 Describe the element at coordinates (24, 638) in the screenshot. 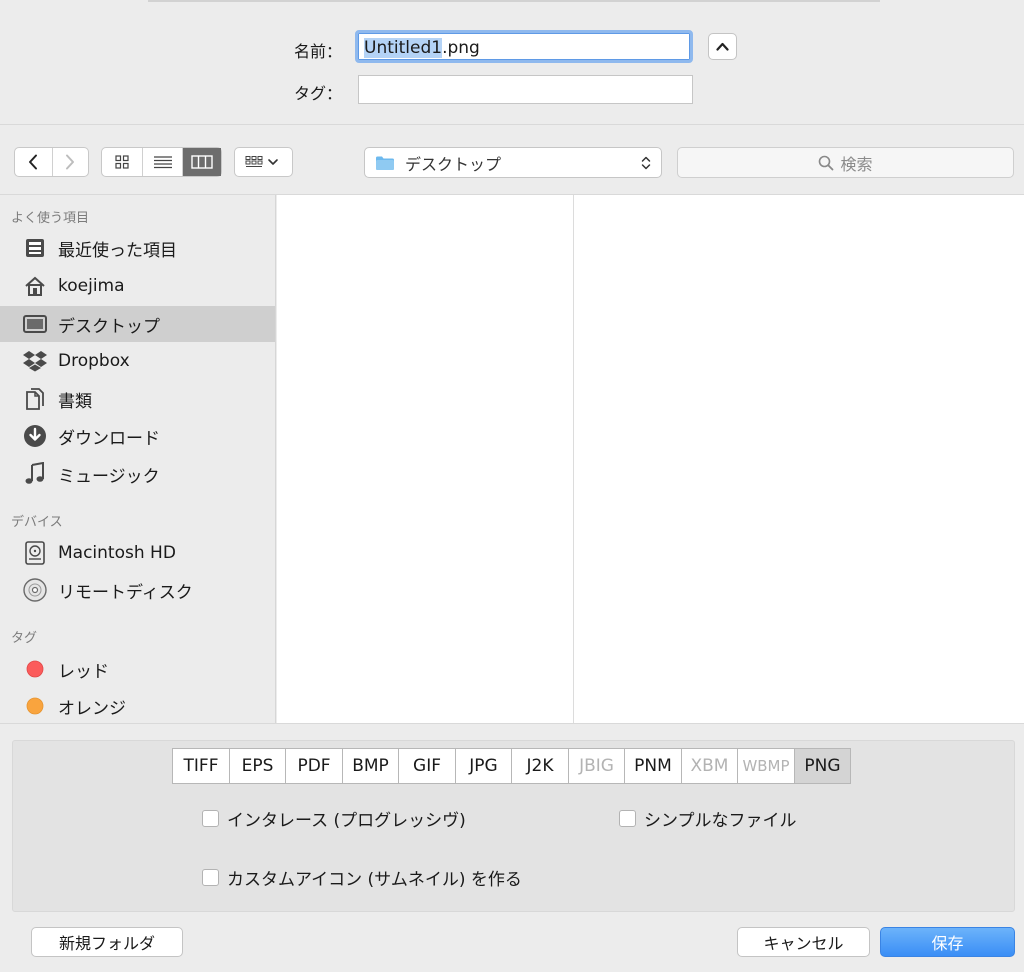

I see `tags-heading: タグ` at that location.